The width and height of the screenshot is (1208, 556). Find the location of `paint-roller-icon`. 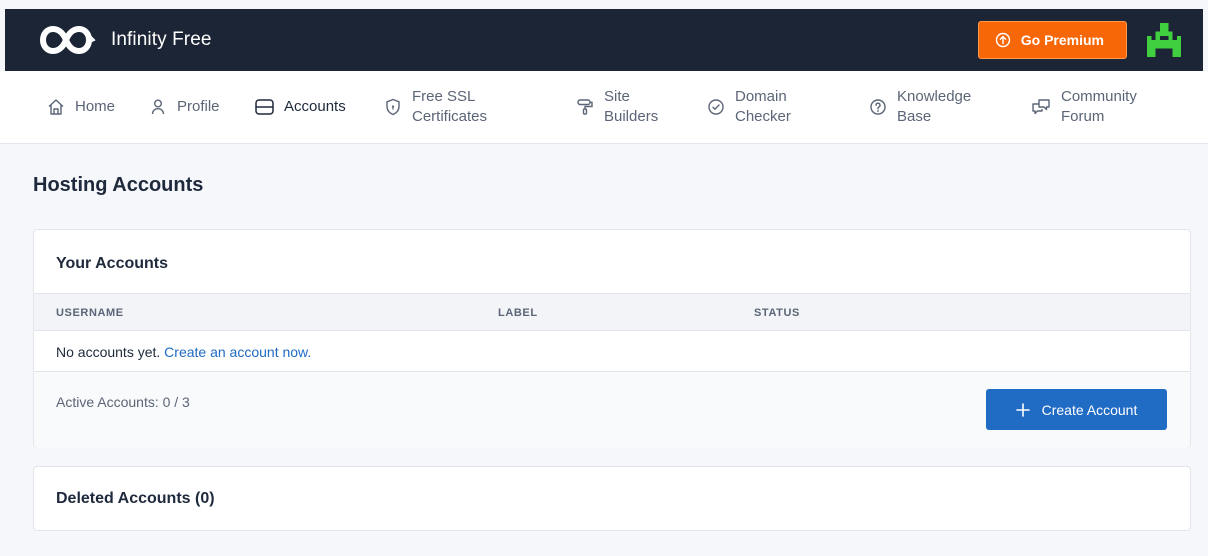

paint-roller-icon is located at coordinates (585, 107).